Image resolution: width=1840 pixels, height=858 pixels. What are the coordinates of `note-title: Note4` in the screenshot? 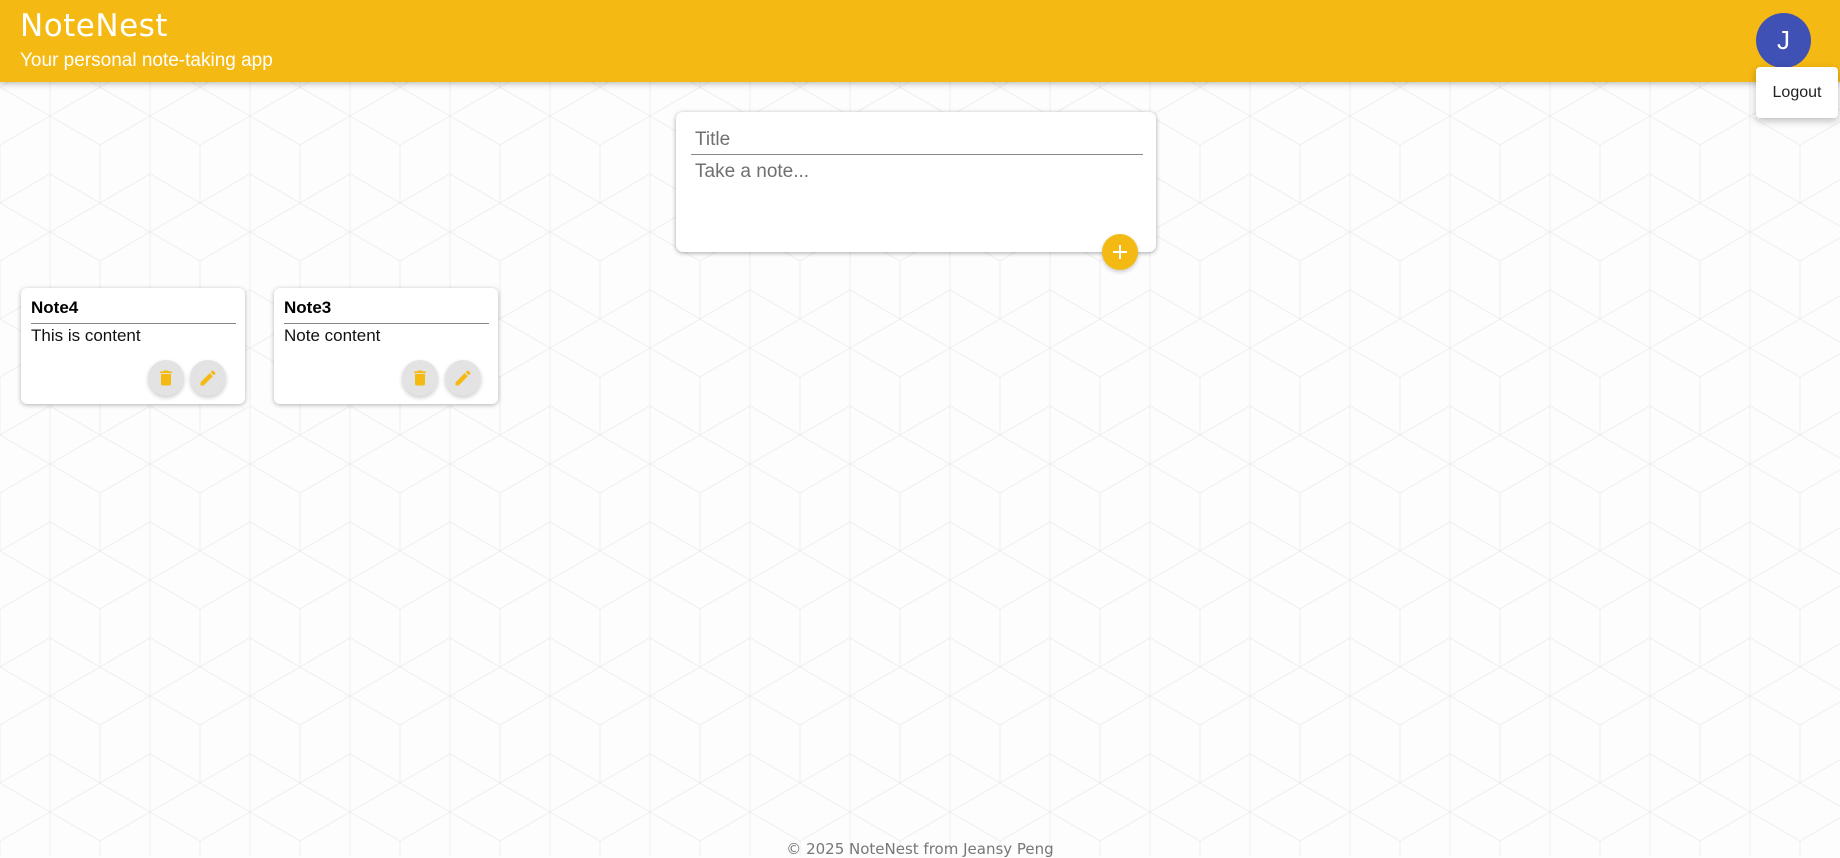 It's located at (133, 311).